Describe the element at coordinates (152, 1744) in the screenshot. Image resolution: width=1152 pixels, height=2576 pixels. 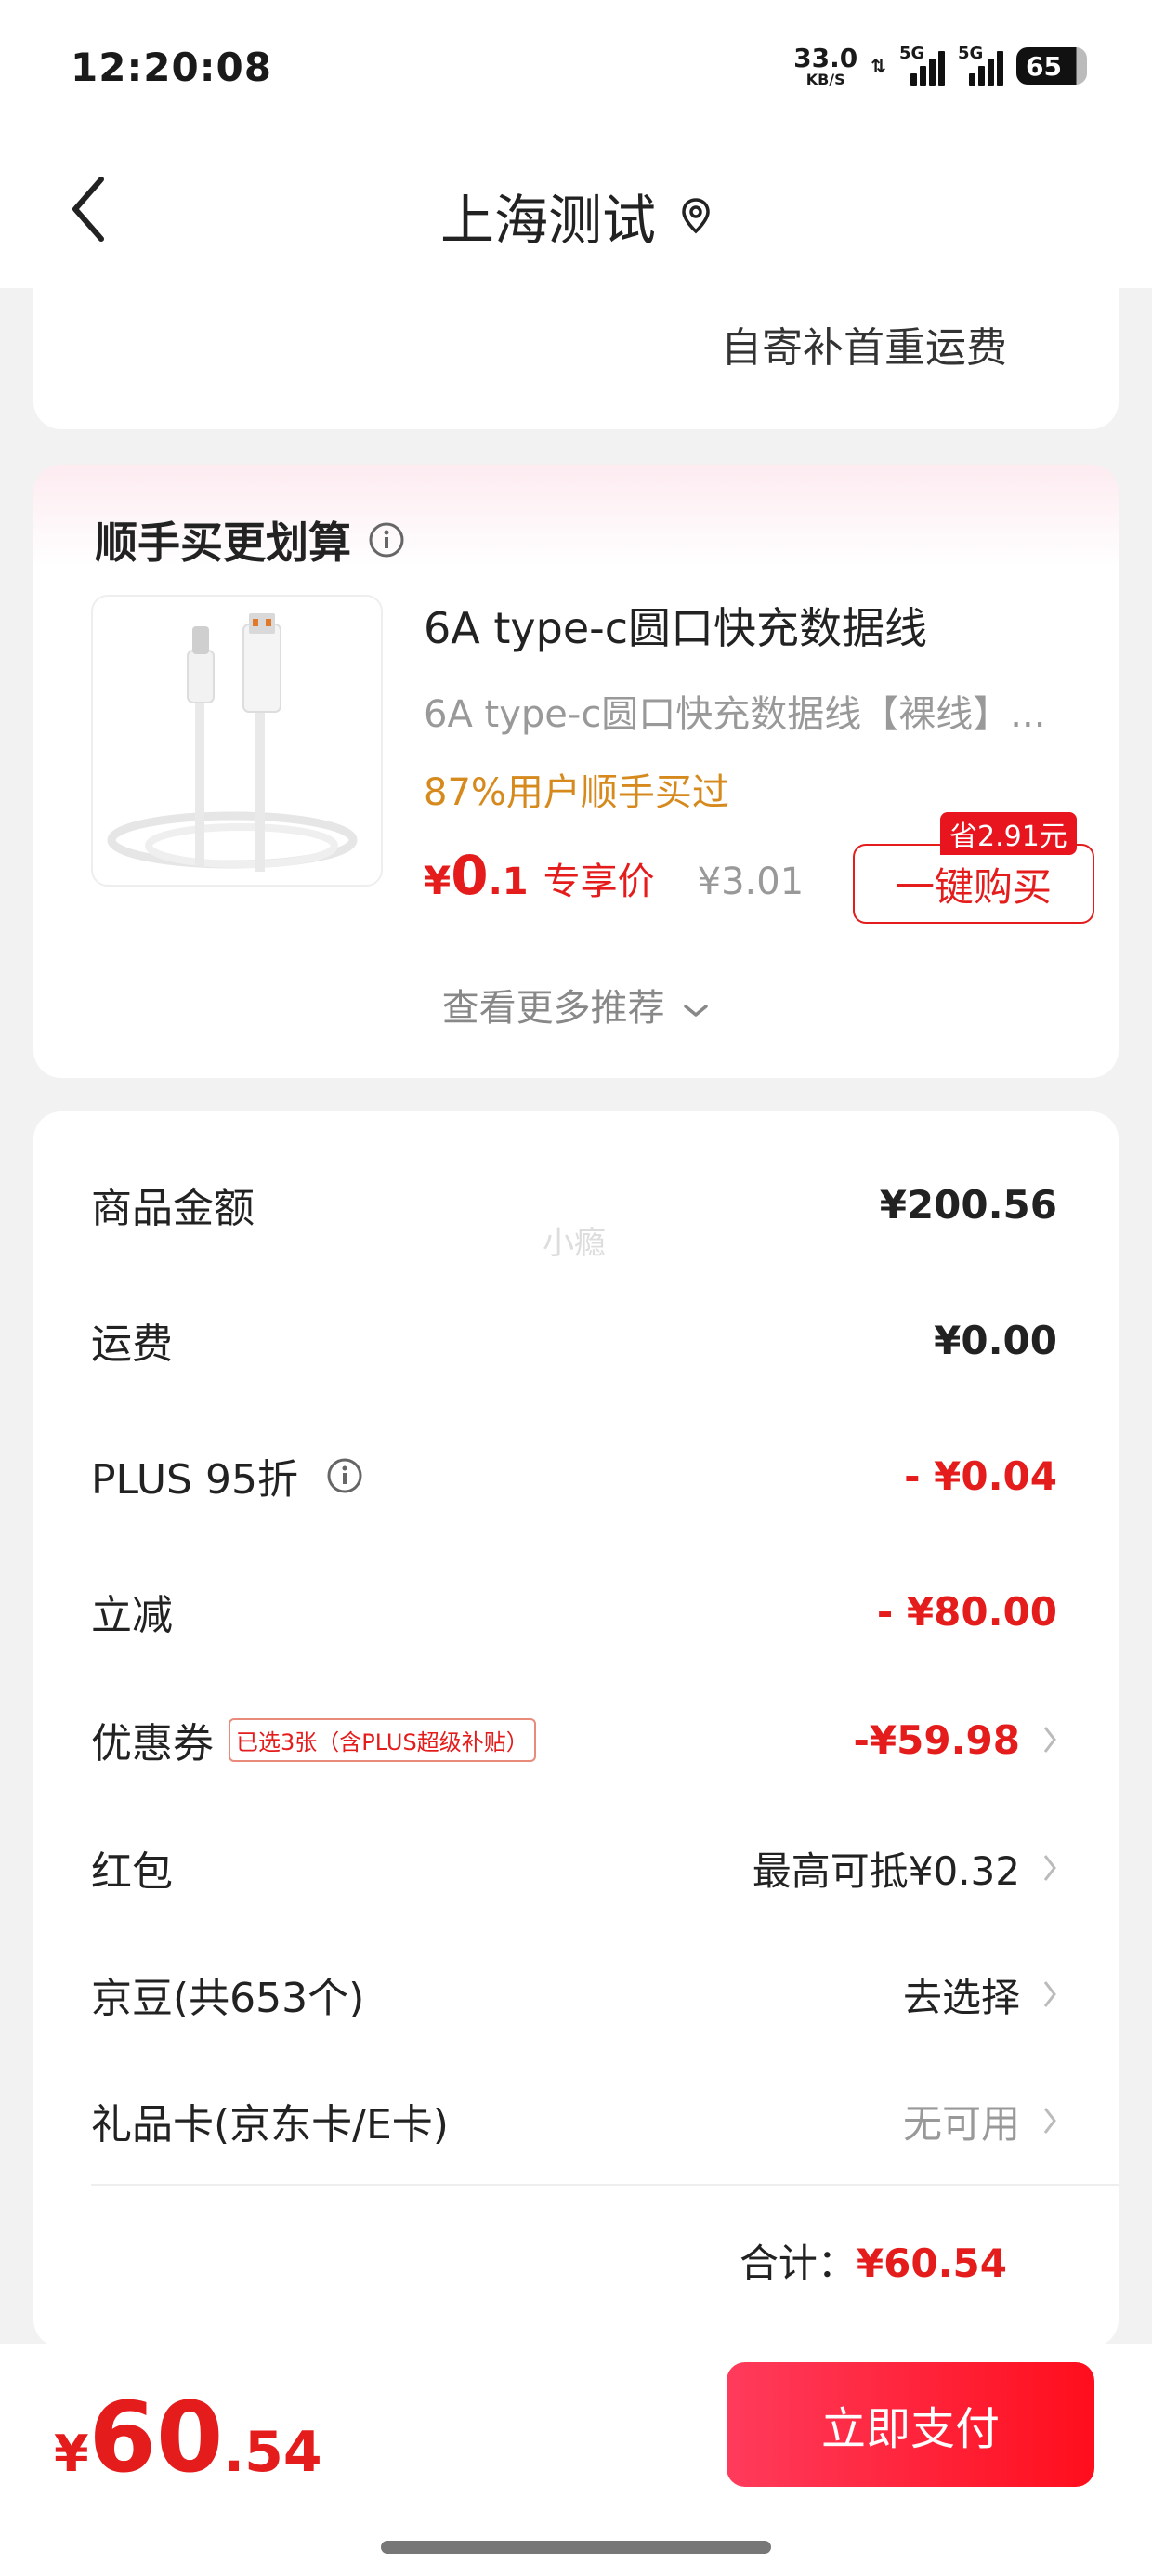
I see `row-label-text: 优惠券` at that location.